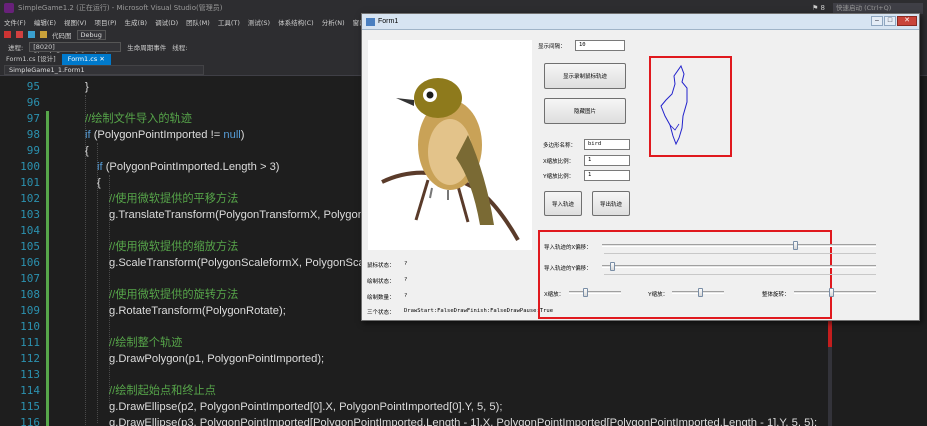 This screenshot has width=927, height=426. Describe the element at coordinates (740, 275) in the screenshot. I see `slider-y-offset-ticks` at that location.